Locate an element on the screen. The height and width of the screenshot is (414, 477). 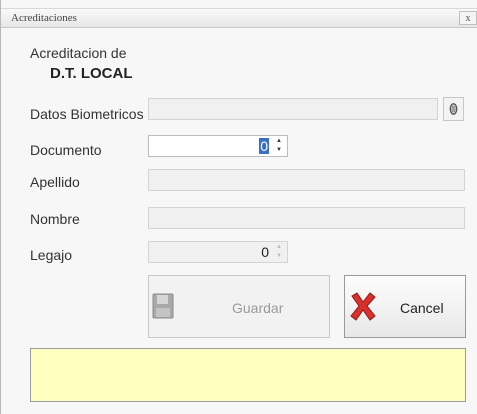
fingerprint-button is located at coordinates (453, 109).